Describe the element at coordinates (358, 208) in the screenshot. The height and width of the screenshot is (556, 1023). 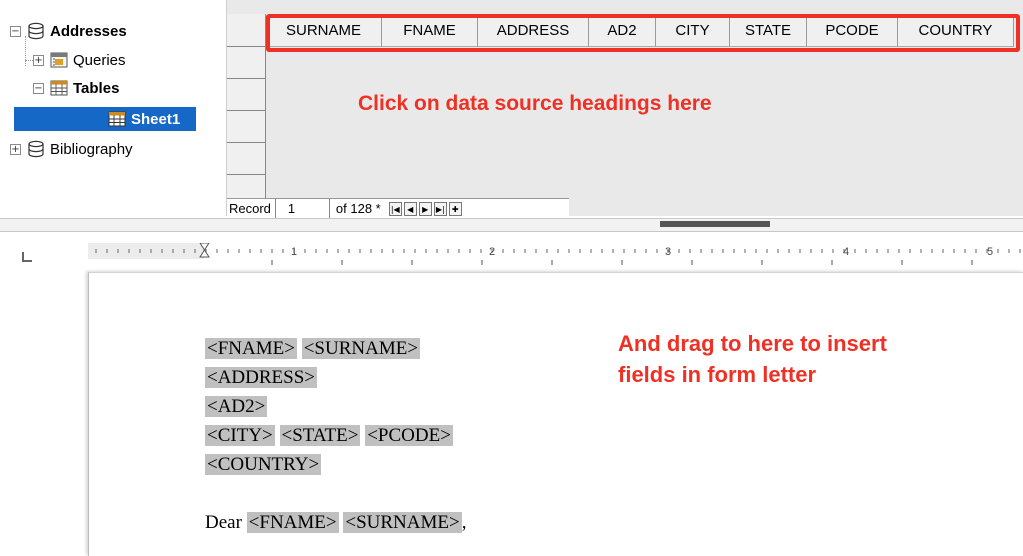
I see `record-count: of 128 *` at that location.